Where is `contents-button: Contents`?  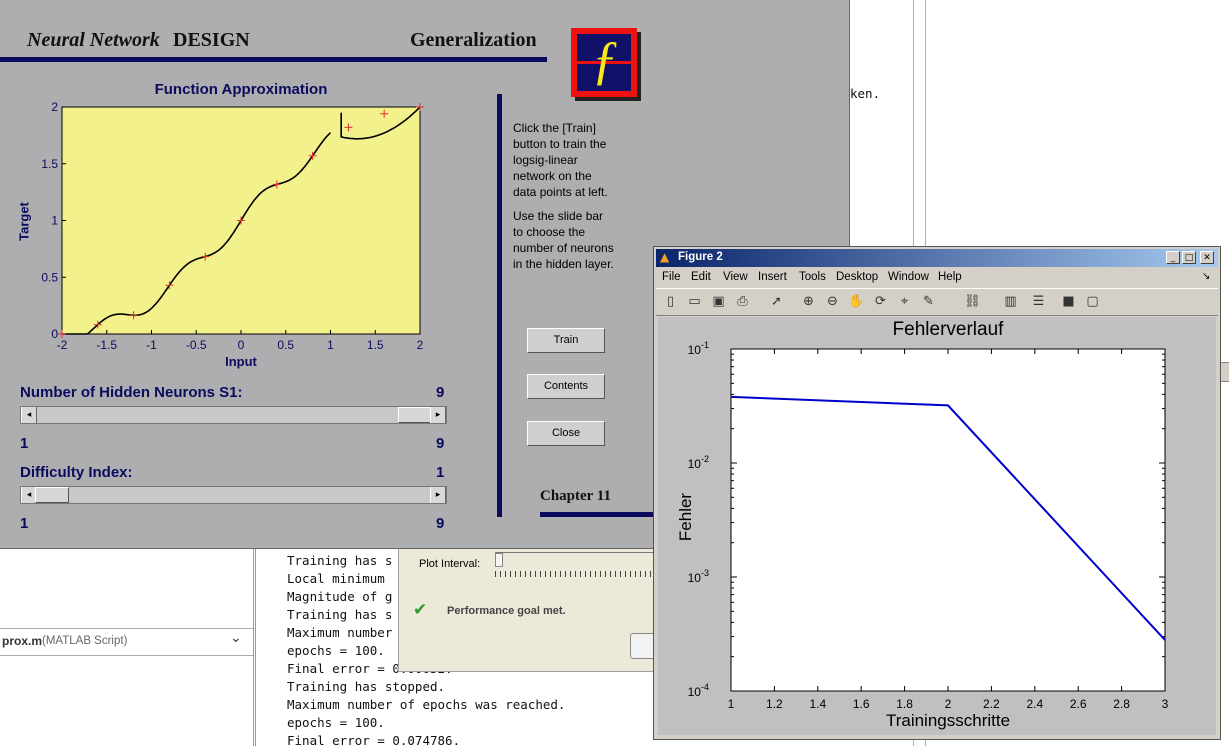
contents-button: Contents is located at coordinates (566, 386).